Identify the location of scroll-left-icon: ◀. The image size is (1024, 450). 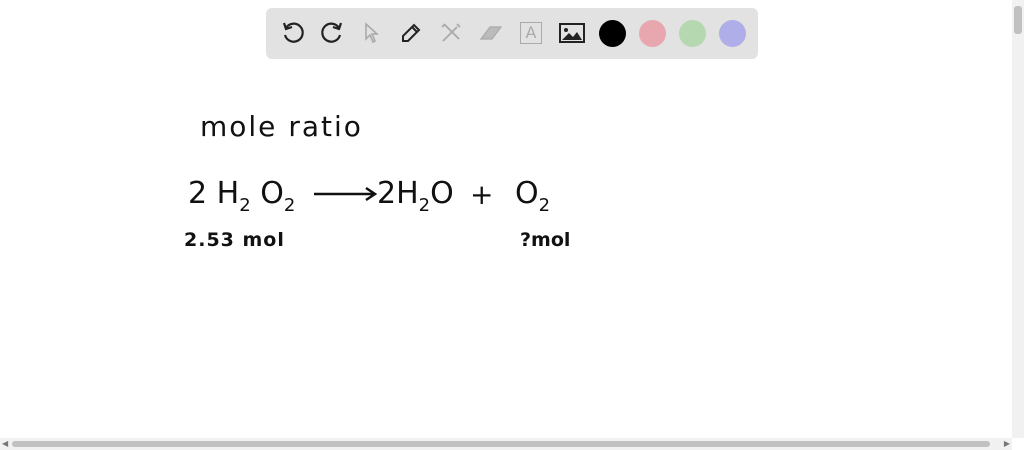
(5, 443).